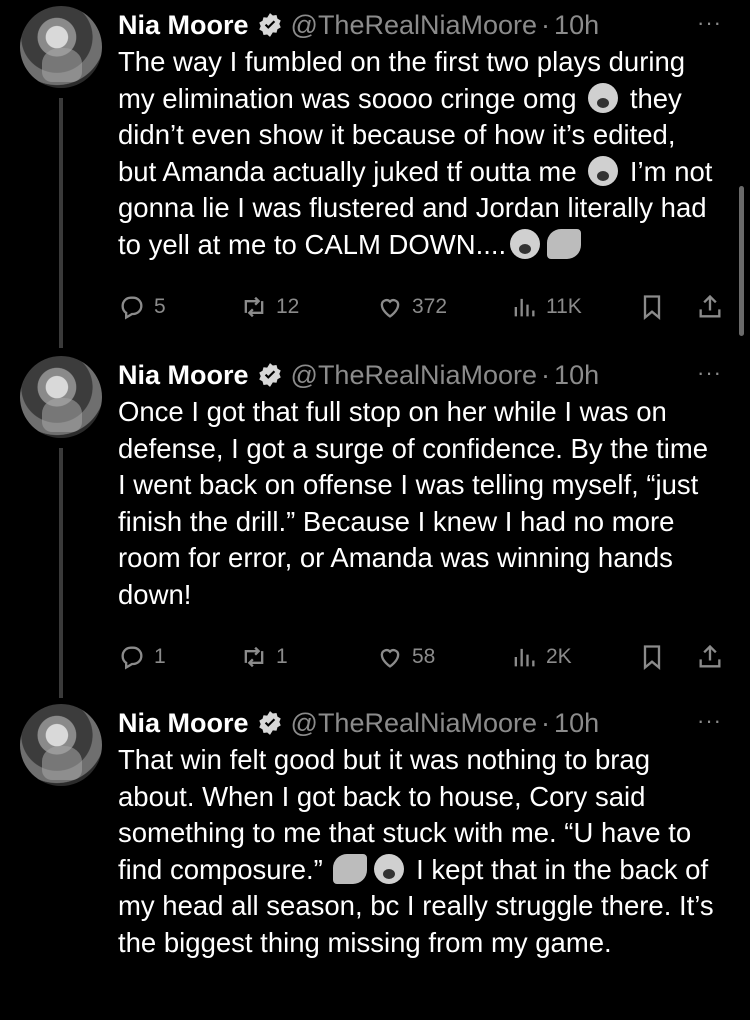 The width and height of the screenshot is (750, 1020). I want to click on views-button: 2K, so click(541, 657).